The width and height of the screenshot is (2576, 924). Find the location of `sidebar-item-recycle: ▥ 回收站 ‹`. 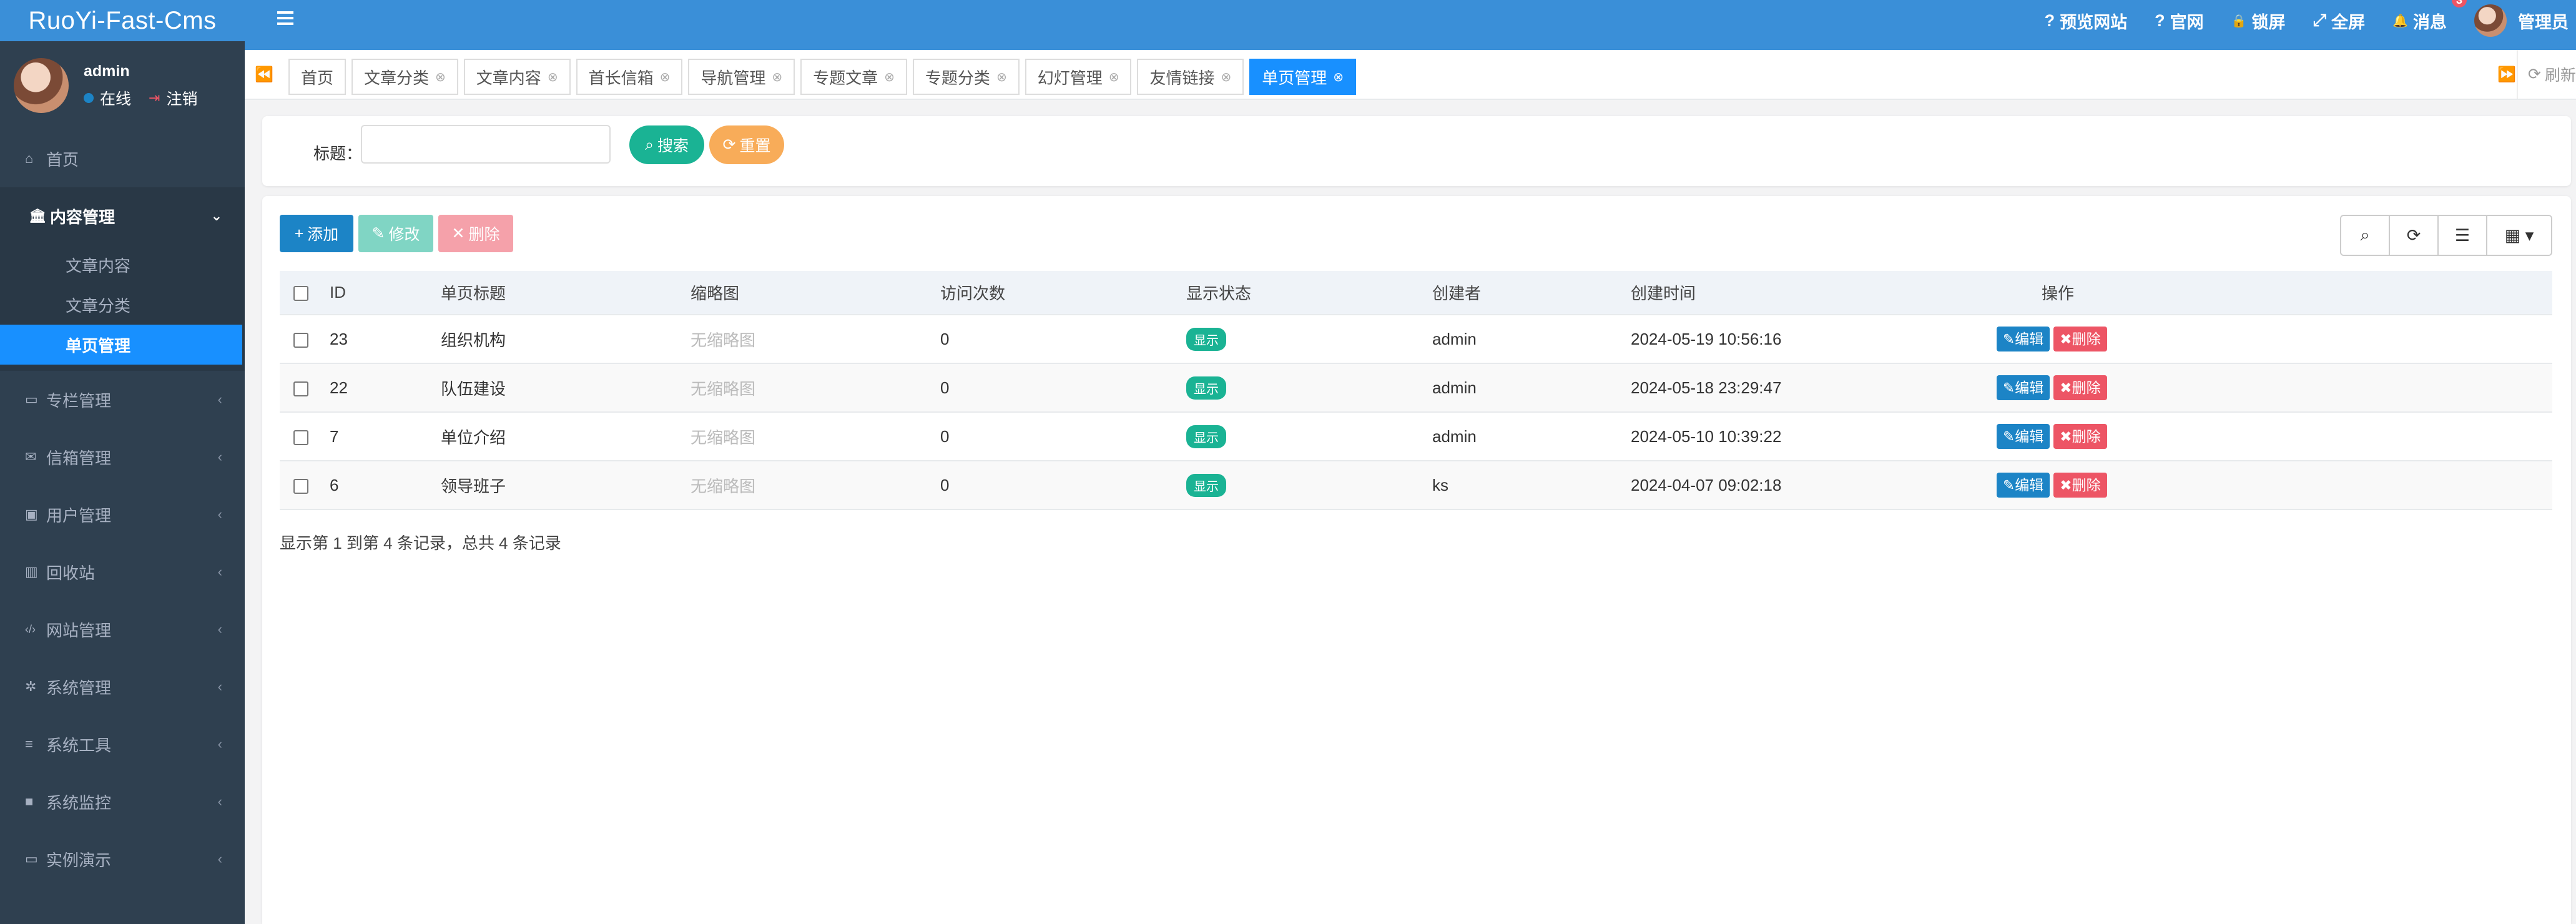

sidebar-item-recycle: ▥ 回收站 ‹ is located at coordinates (122, 572).